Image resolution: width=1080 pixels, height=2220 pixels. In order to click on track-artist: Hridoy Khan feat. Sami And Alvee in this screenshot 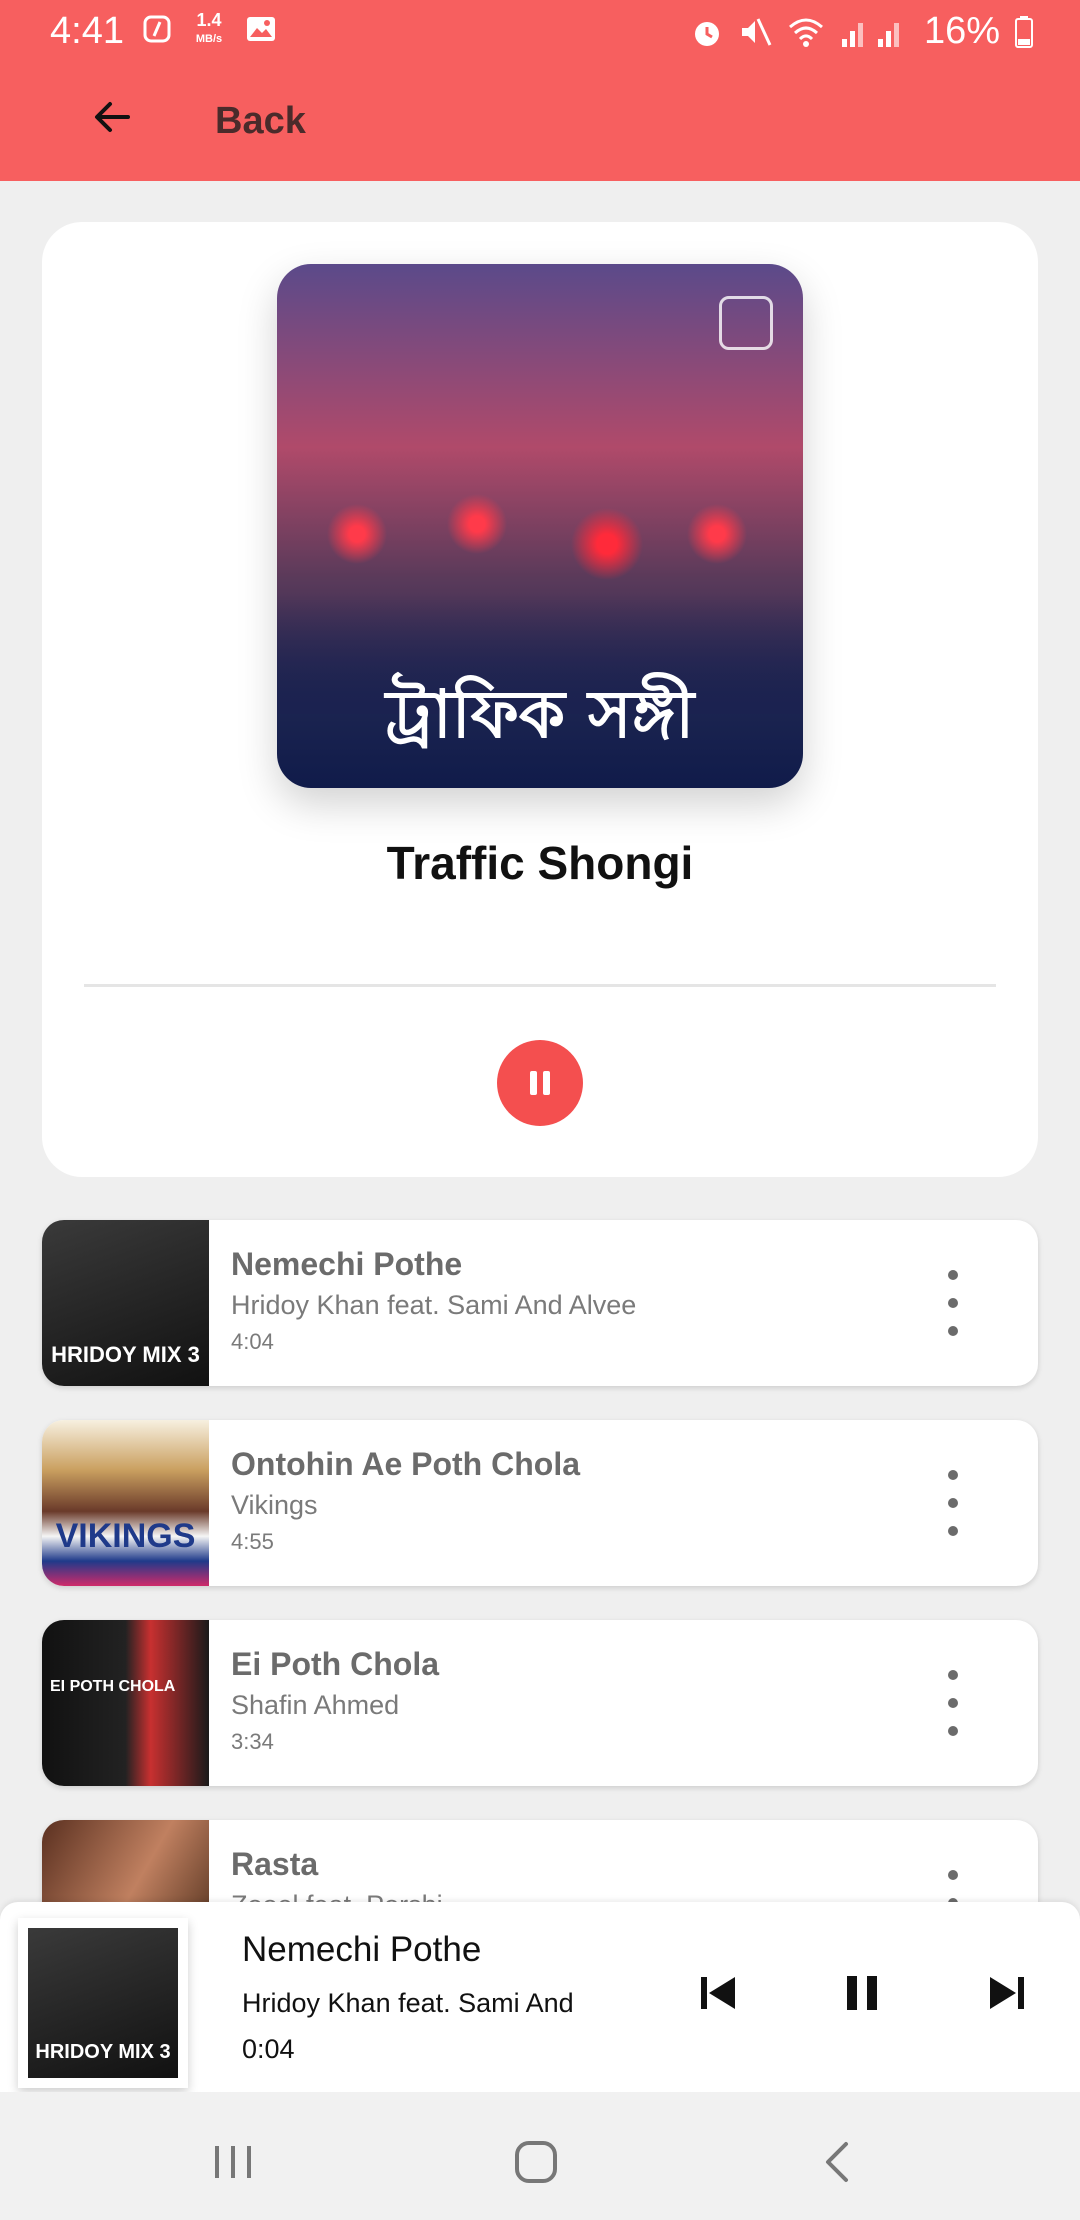, I will do `click(434, 1305)`.